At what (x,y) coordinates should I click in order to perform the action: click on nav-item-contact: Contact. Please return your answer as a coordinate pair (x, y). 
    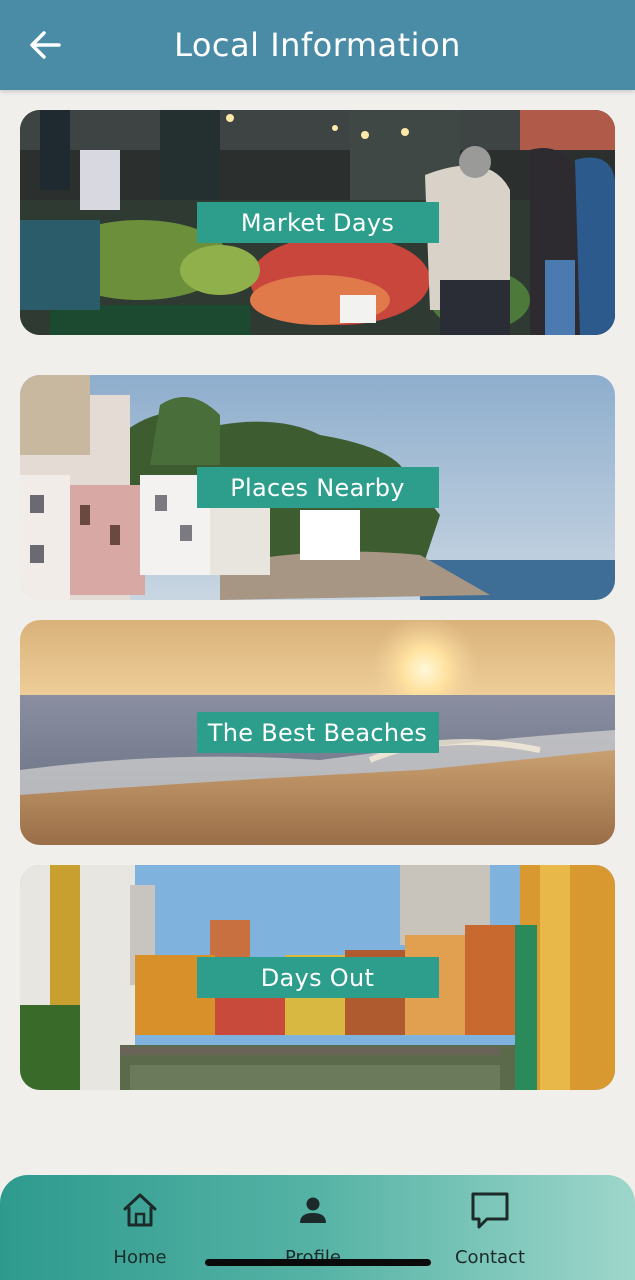
    Looking at the image, I should click on (490, 1227).